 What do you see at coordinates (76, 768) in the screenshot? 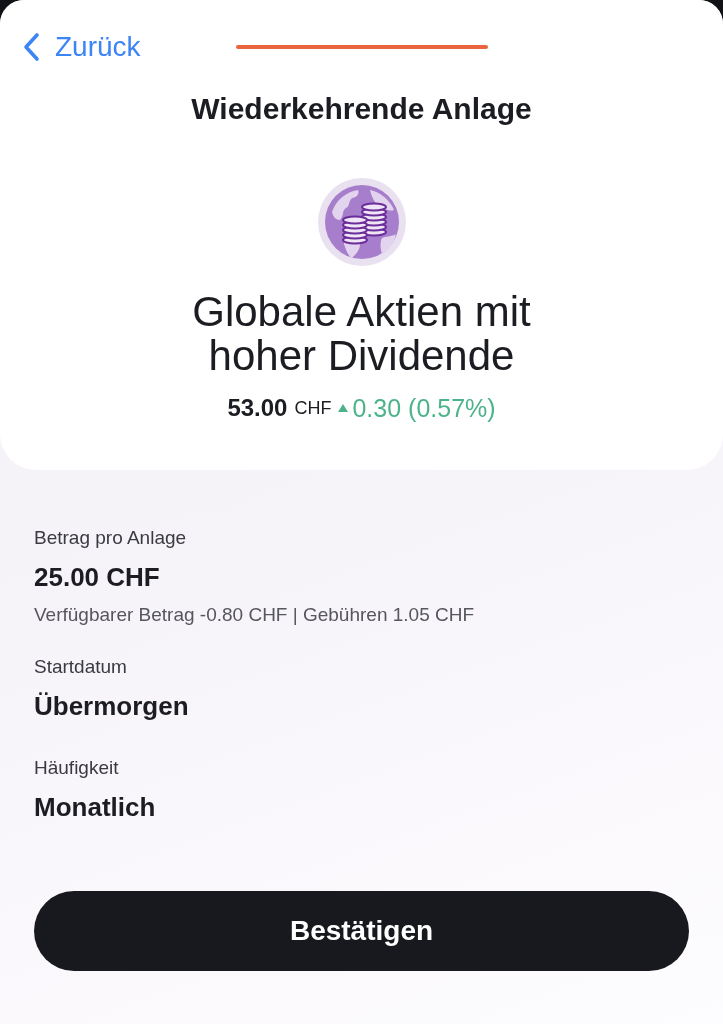
I see `field-label: Häufigkeit` at bounding box center [76, 768].